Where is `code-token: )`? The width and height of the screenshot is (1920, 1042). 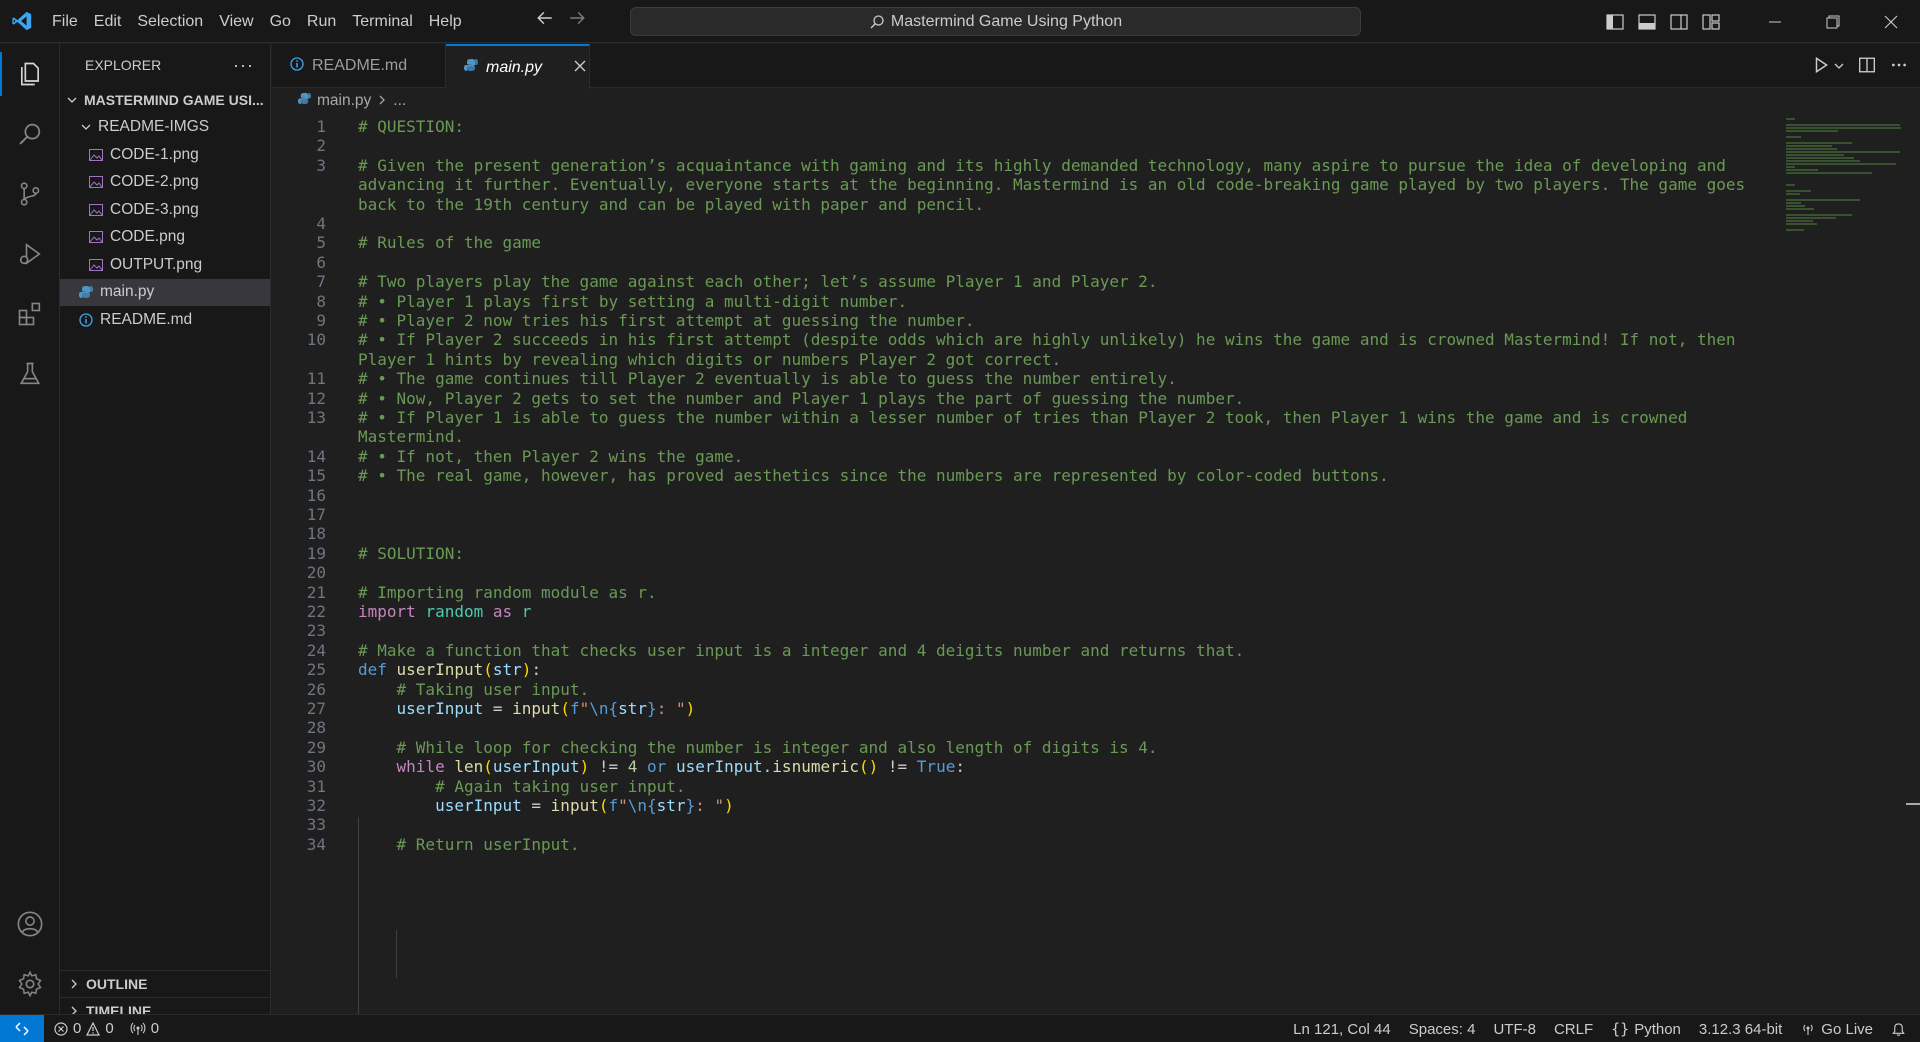
code-token: ) is located at coordinates (526, 670).